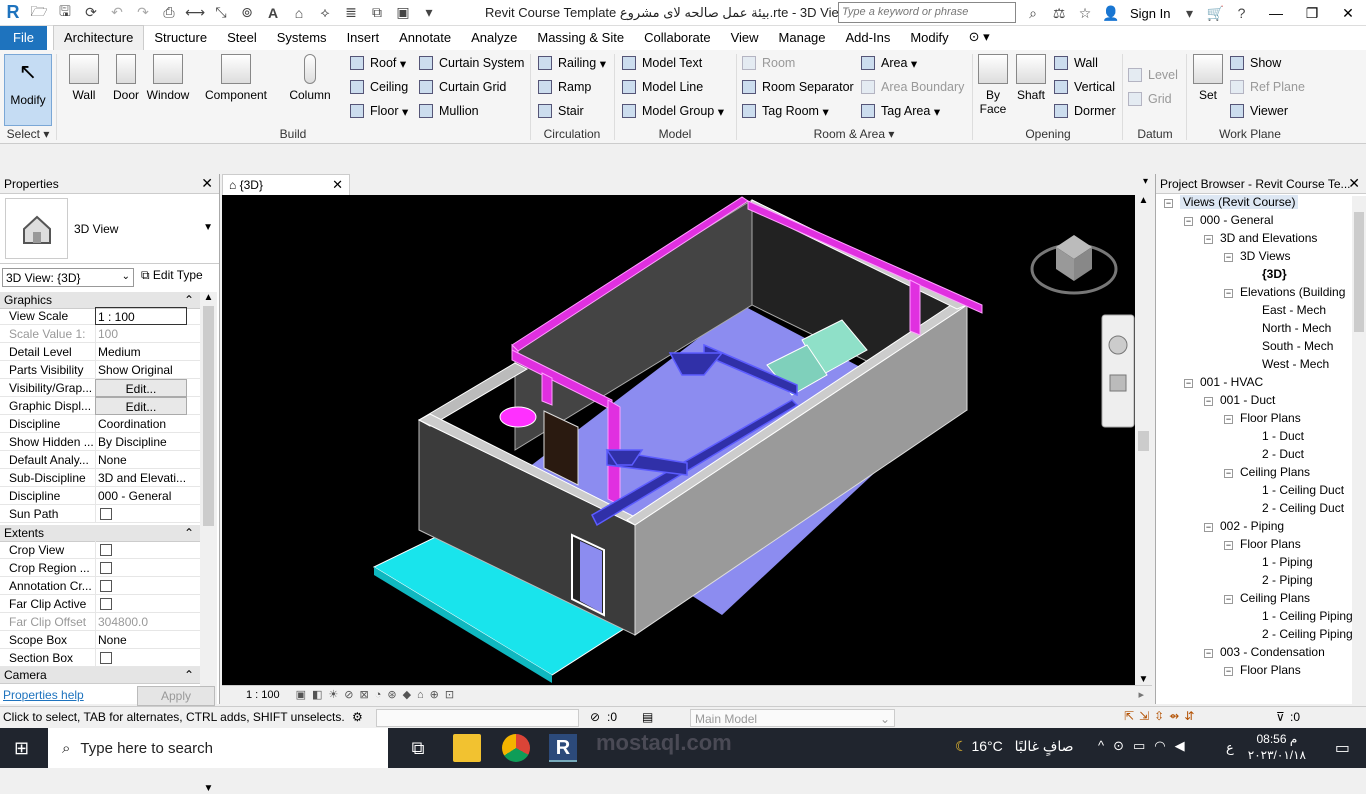 The height and width of the screenshot is (794, 1366). What do you see at coordinates (1145, 181) in the screenshot?
I see `tab-menu-icon: ▾` at bounding box center [1145, 181].